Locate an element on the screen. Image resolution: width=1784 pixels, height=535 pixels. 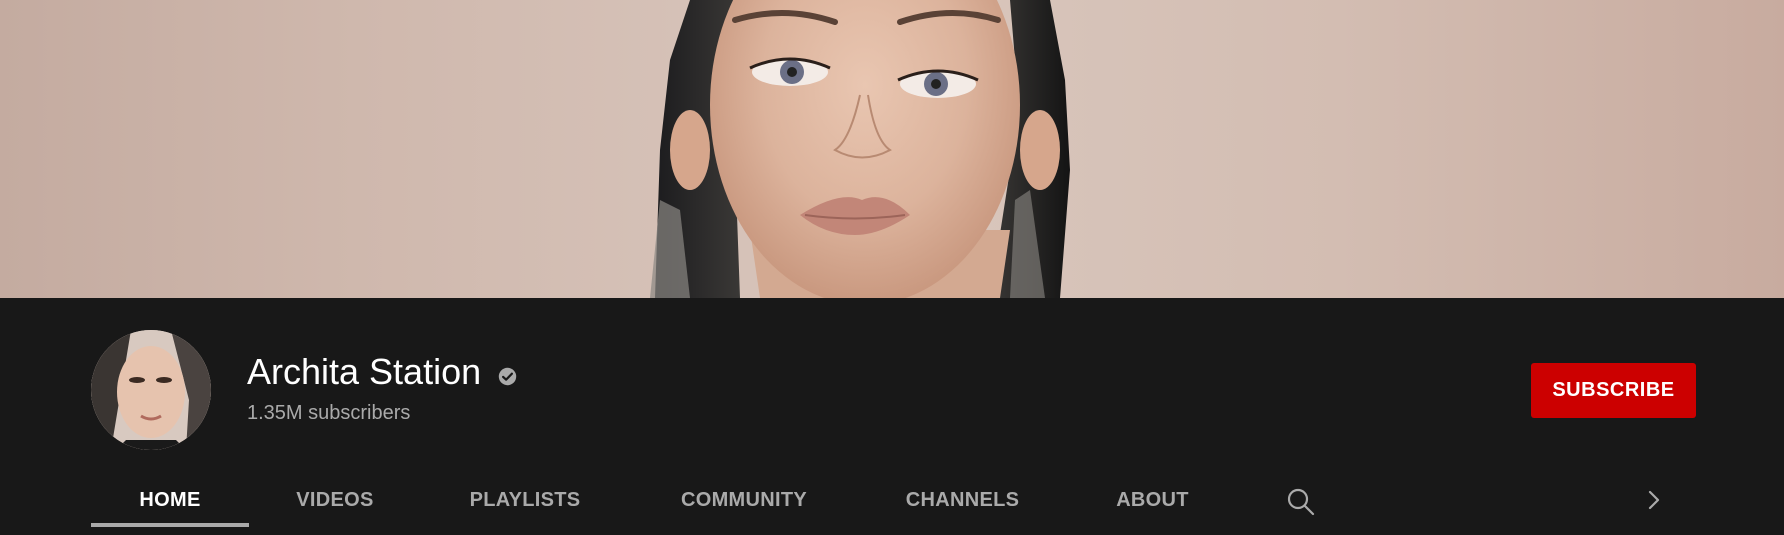
tab-playlists: PLAYLISTS is located at coordinates (525, 500).